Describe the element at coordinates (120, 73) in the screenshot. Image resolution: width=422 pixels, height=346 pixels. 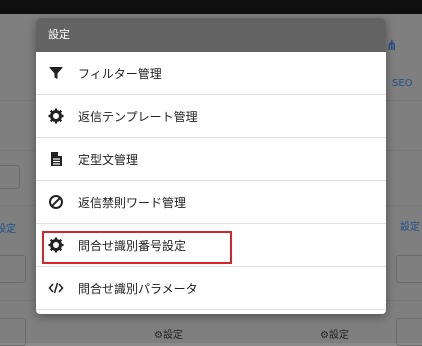
I see `menu-item-label: フィルター管理` at that location.